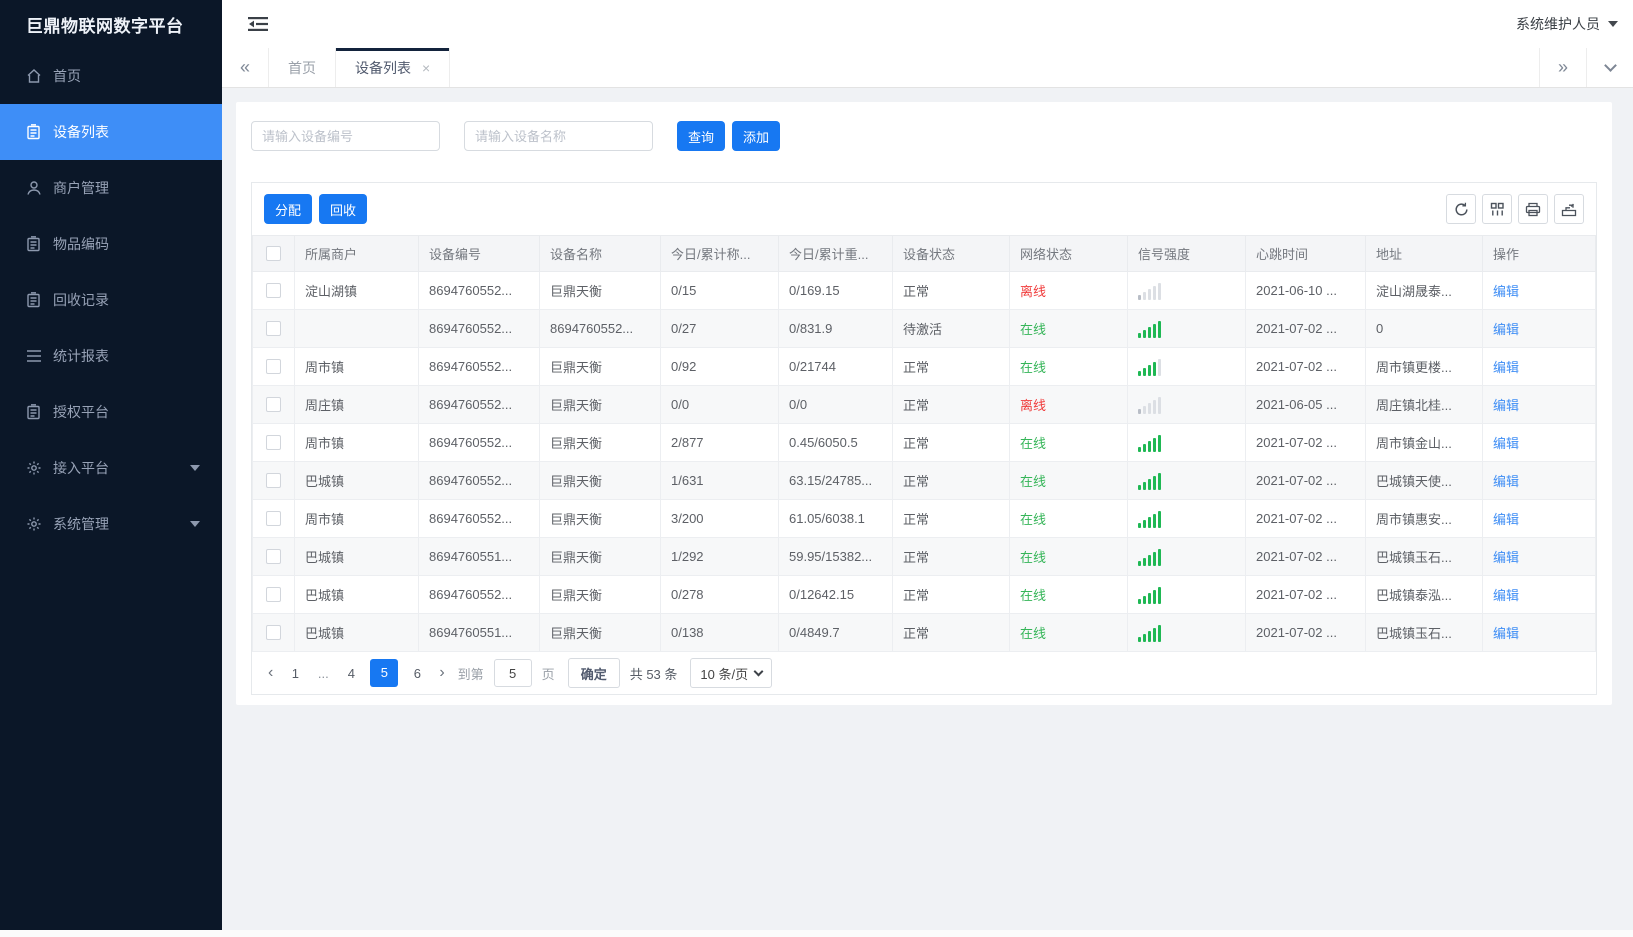 Image resolution: width=1633 pixels, height=937 pixels. I want to click on confirm-button: 确定, so click(593, 673).